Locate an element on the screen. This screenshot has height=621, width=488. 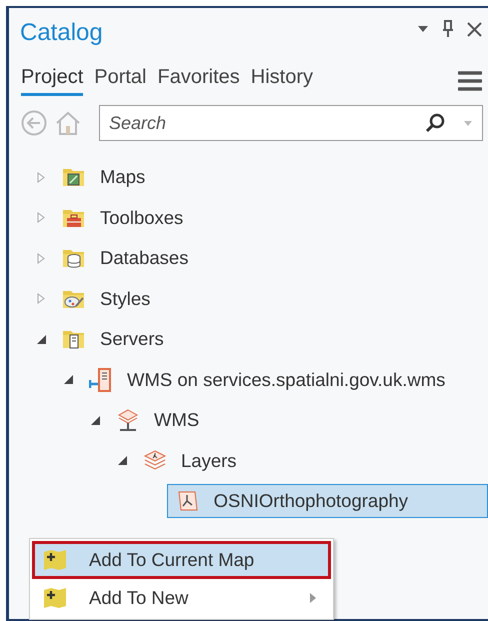
tree-item: Styles is located at coordinates (109, 299).